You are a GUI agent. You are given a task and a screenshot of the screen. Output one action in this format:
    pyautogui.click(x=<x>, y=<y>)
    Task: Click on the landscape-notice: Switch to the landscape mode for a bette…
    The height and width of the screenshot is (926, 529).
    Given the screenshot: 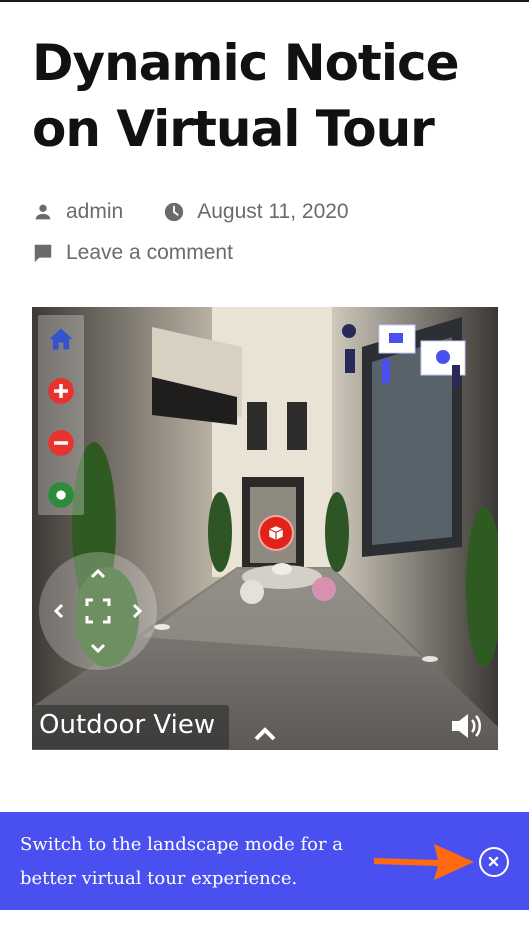 What is the action you would take?
    pyautogui.click(x=264, y=861)
    